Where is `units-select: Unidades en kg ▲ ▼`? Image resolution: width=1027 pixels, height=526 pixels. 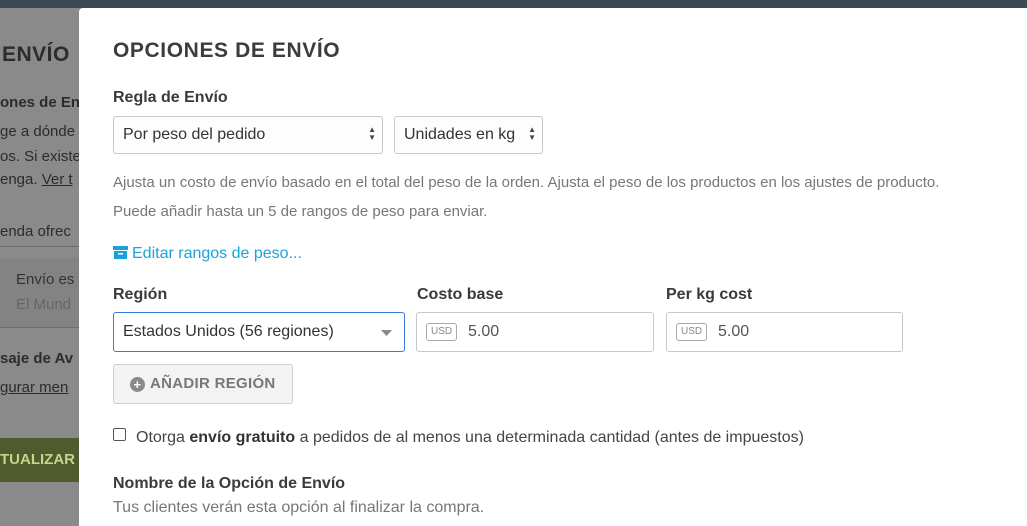 units-select: Unidades en kg ▲ ▼ is located at coordinates (468, 135).